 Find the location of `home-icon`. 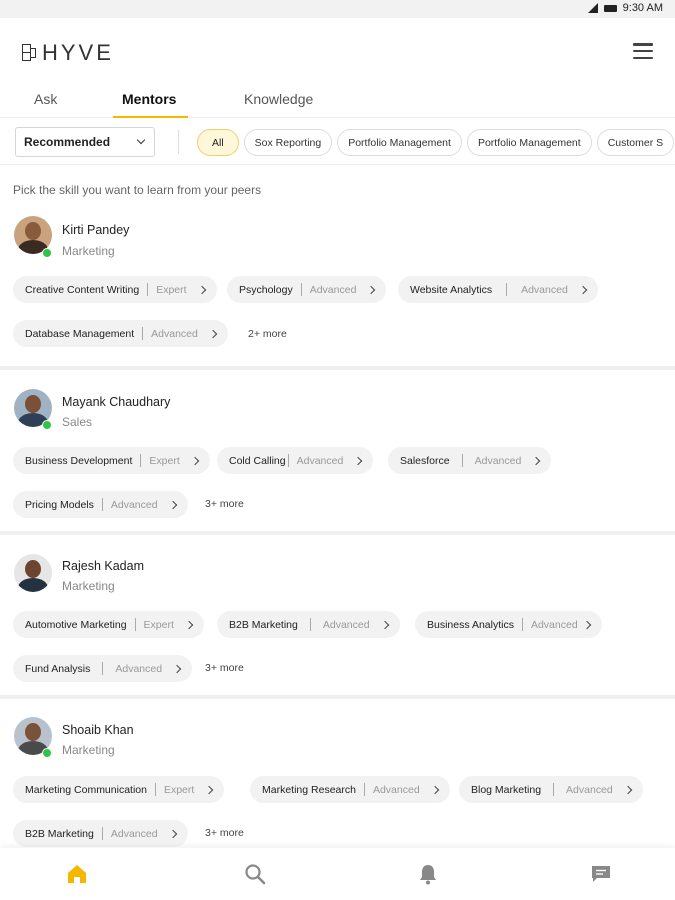

home-icon is located at coordinates (77, 874).